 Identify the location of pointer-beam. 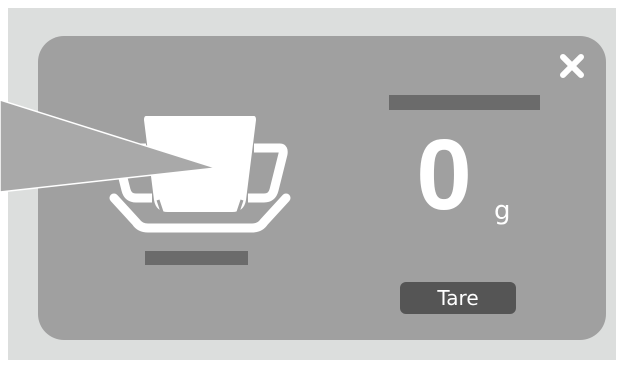
(108, 146).